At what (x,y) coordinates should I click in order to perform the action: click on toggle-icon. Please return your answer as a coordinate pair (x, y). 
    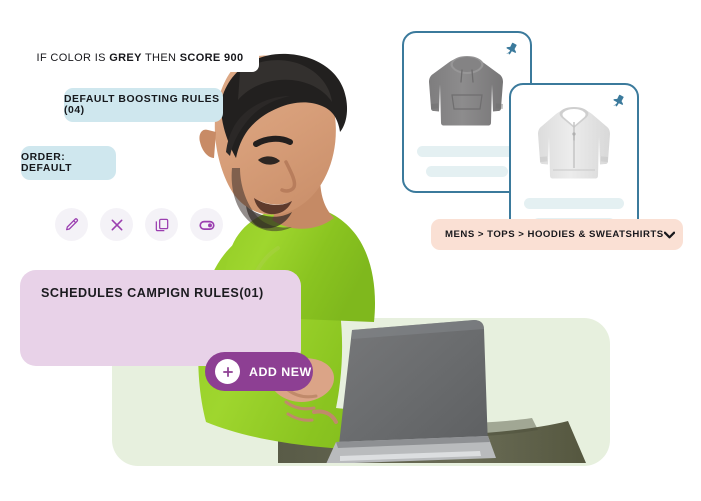
    Looking at the image, I should click on (207, 225).